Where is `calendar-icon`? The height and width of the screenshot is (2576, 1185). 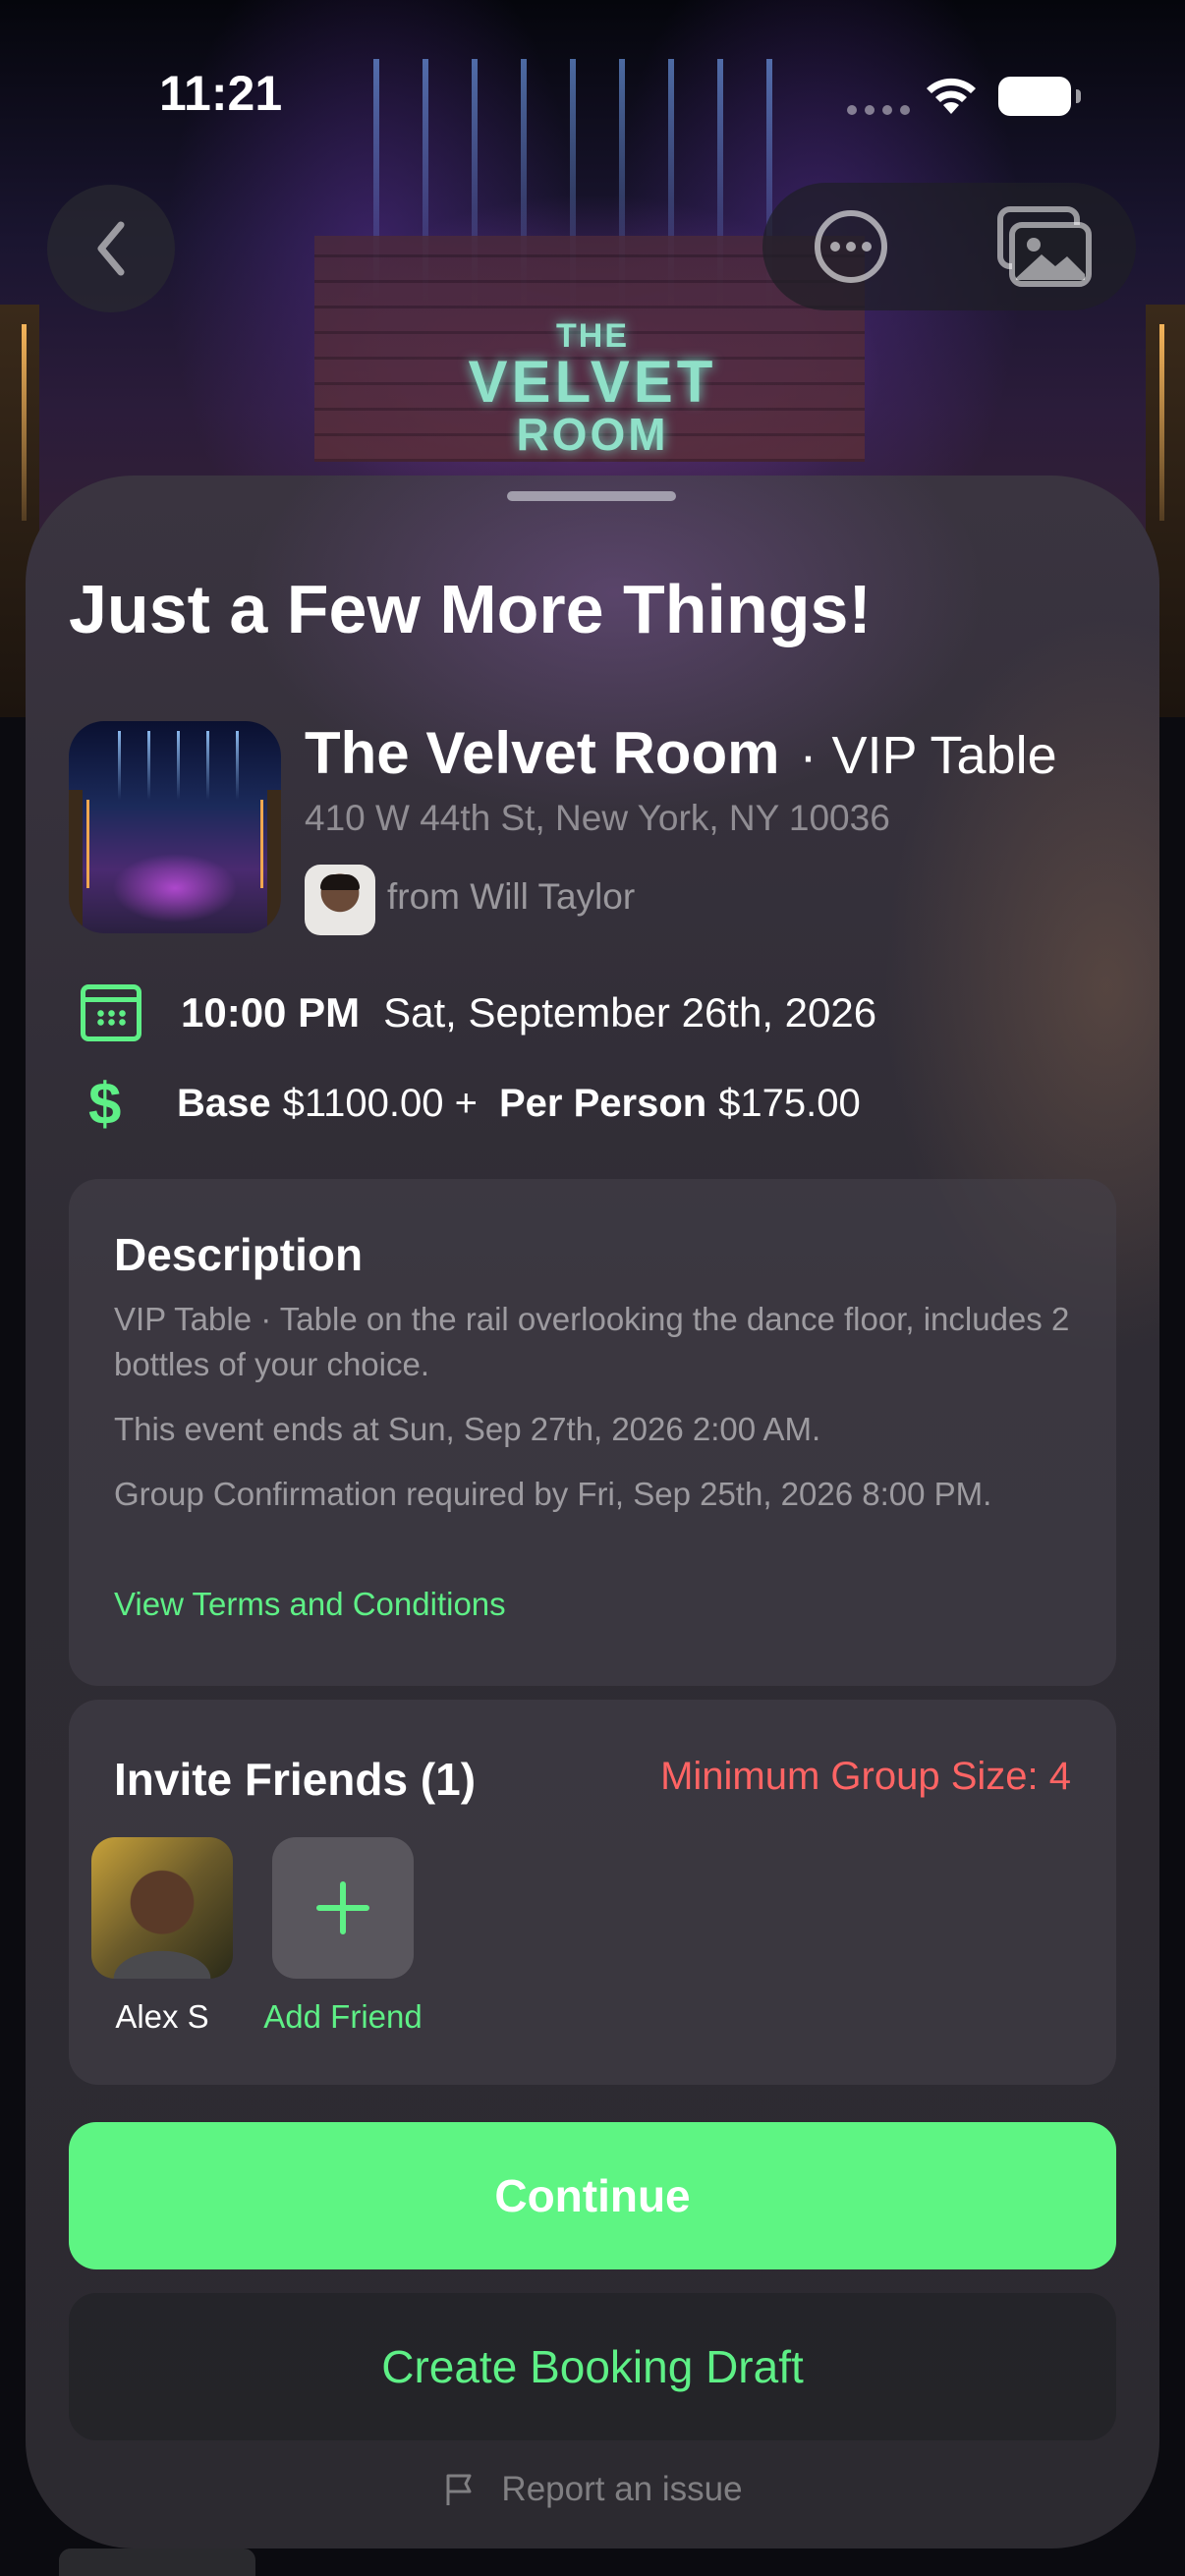 calendar-icon is located at coordinates (111, 1012).